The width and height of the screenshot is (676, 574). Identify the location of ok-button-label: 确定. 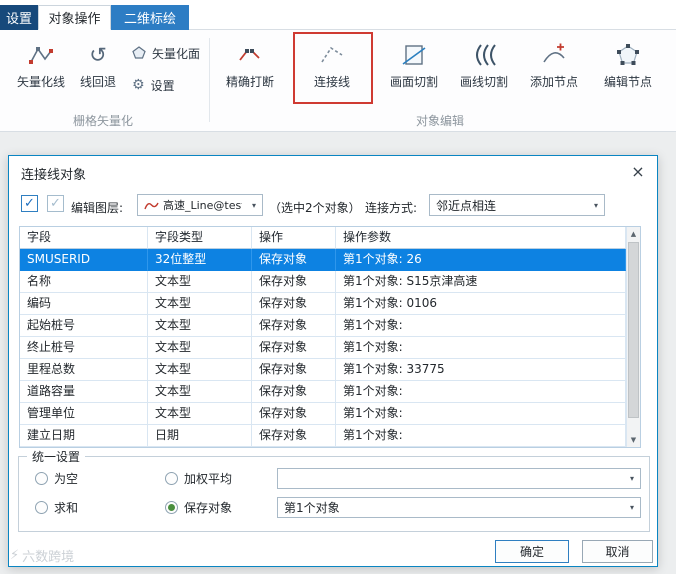
(531, 552).